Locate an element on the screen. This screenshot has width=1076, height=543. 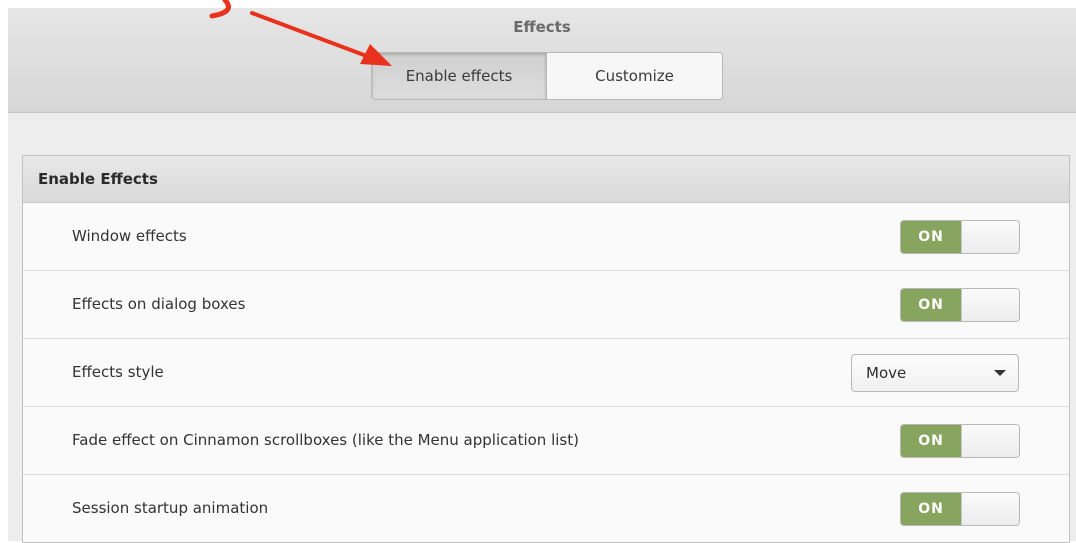
effects-style-dropdown: Move is located at coordinates (935, 373).